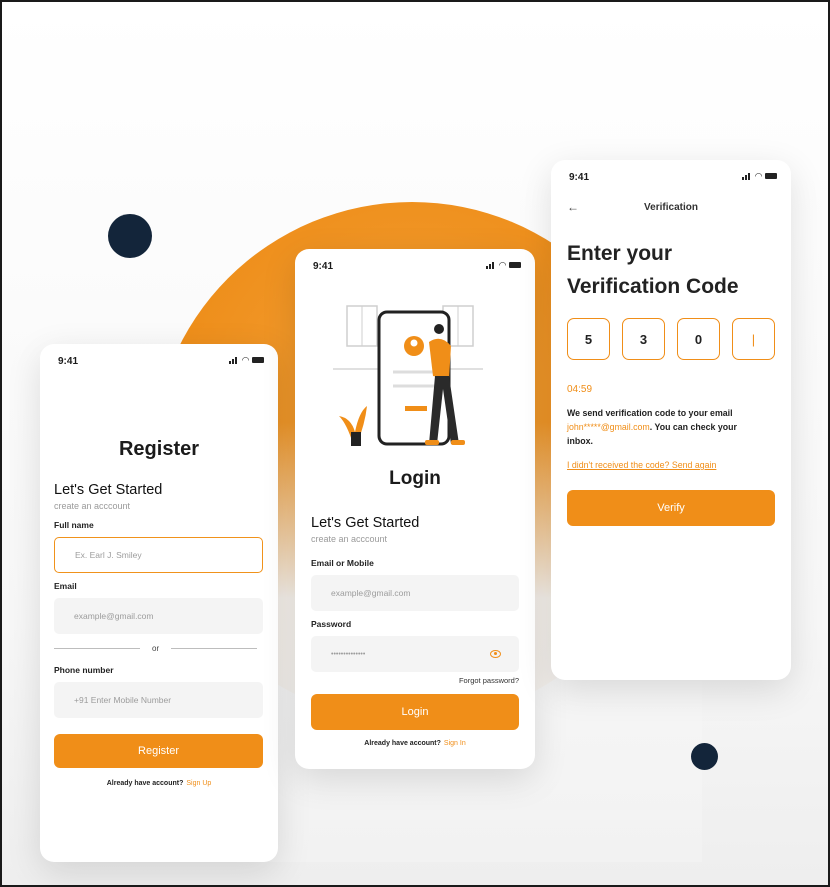 This screenshot has height=887, width=830. What do you see at coordinates (331, 624) in the screenshot?
I see `password-label: Password` at bounding box center [331, 624].